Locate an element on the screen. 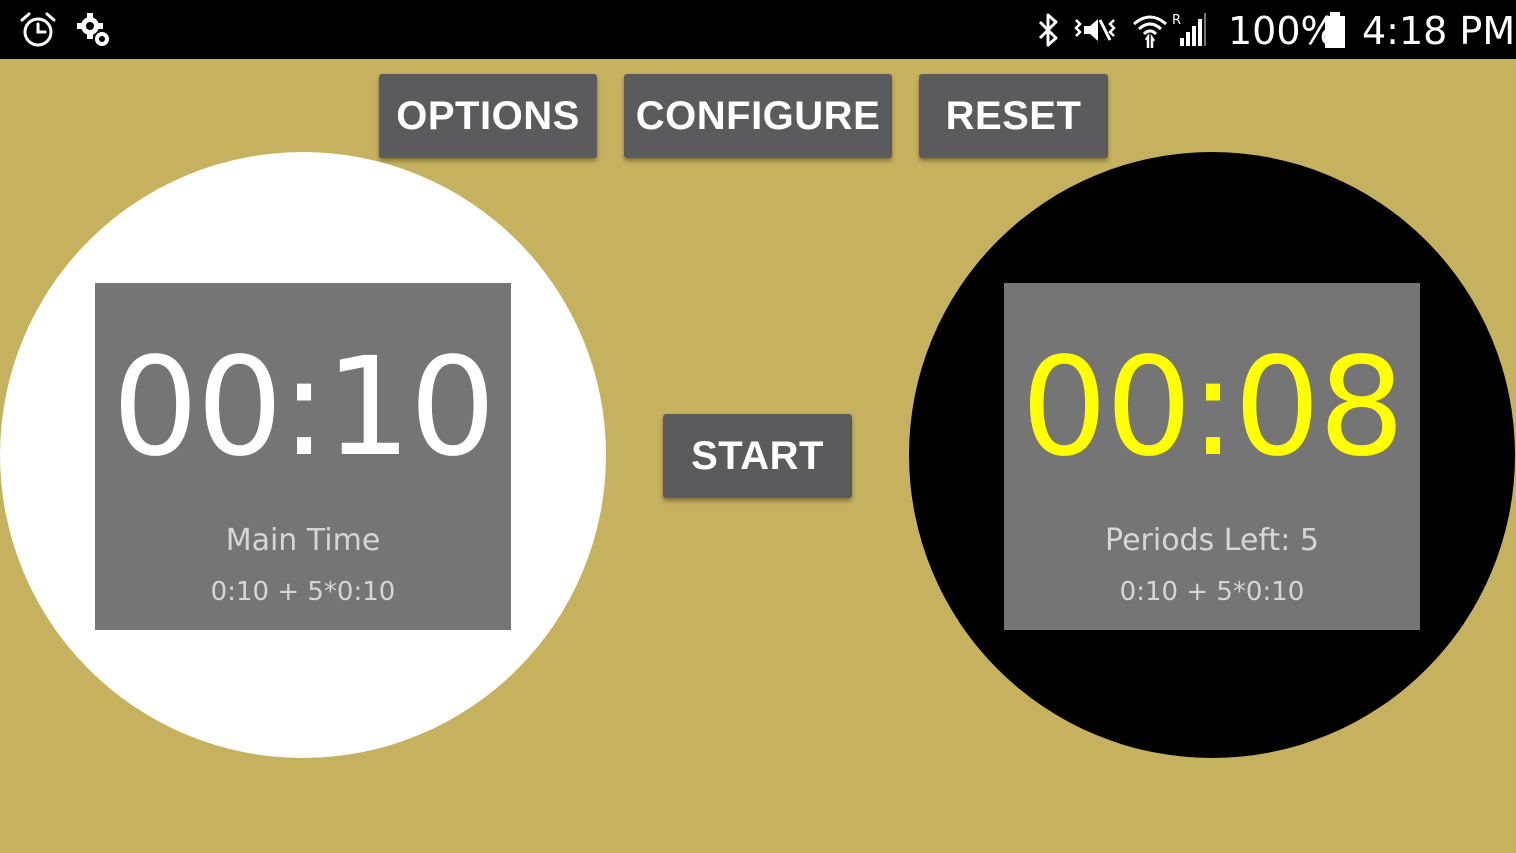 This screenshot has width=1516, height=853. vibrate-mute-icon is located at coordinates (1096, 30).